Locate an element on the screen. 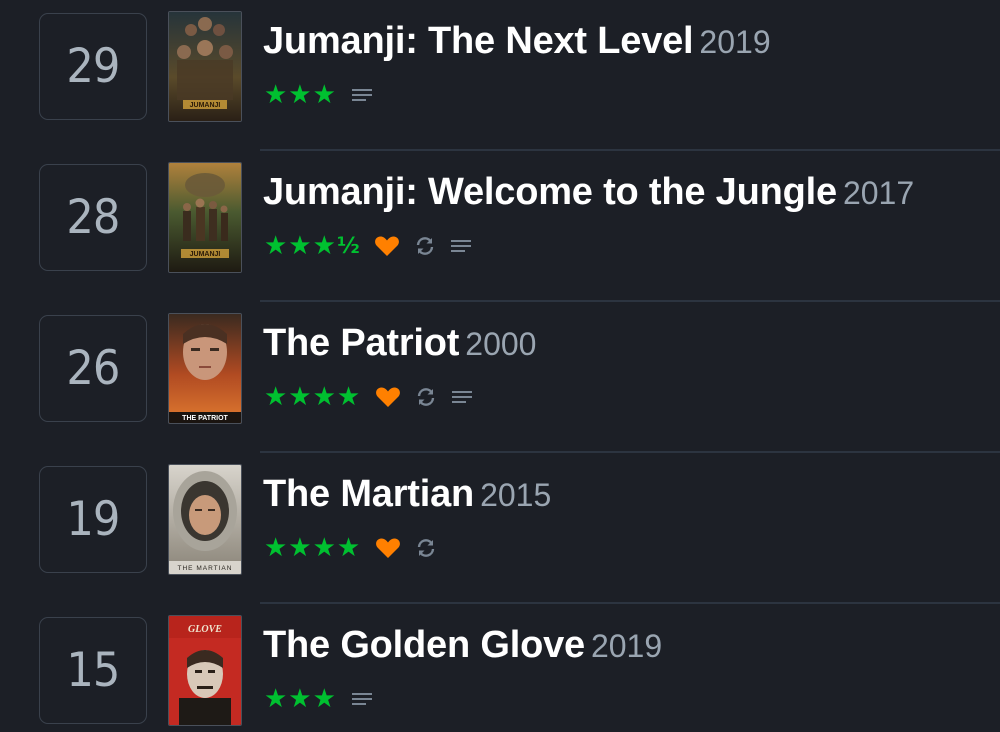 The width and height of the screenshot is (1000, 732). poster-image: GLOVE is located at coordinates (205, 670).